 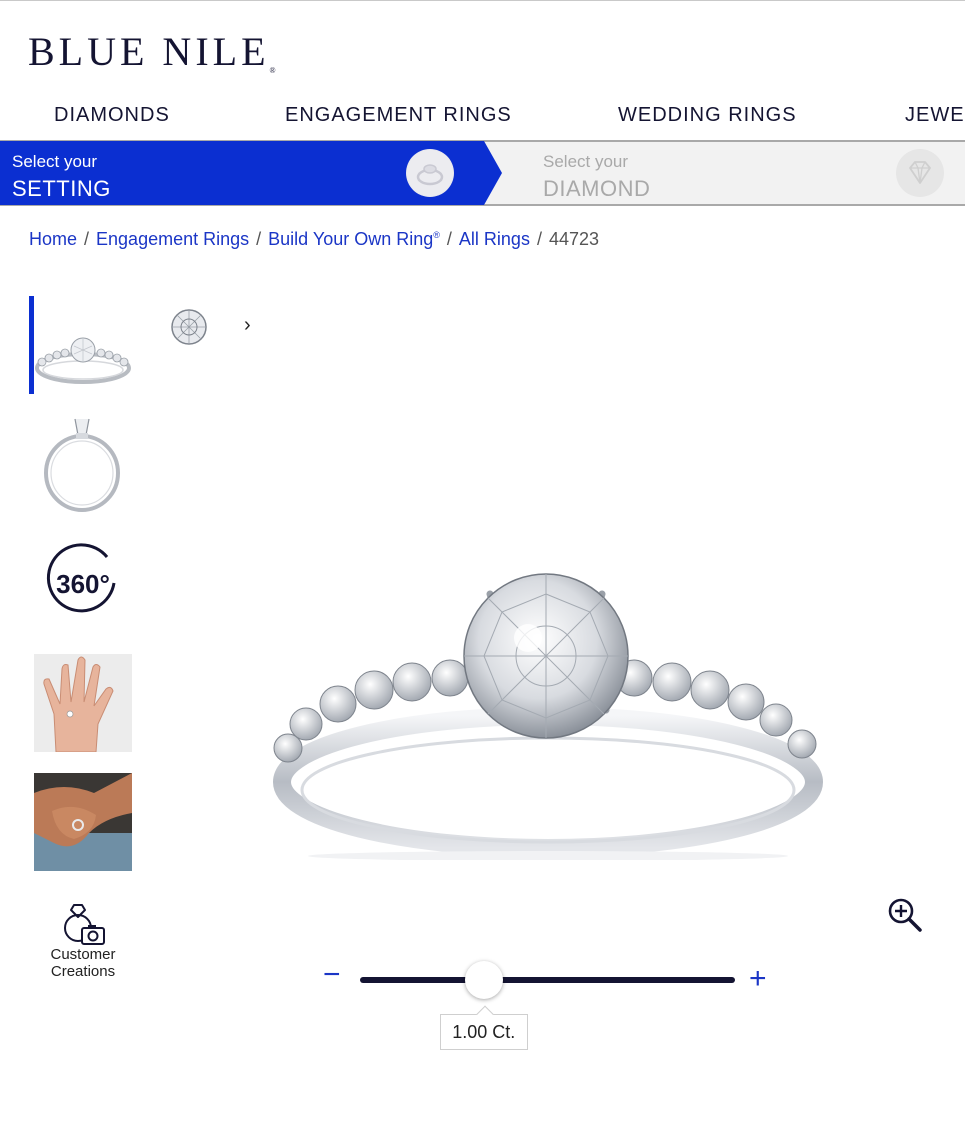 I want to click on zoom-in-icon, so click(x=905, y=915).